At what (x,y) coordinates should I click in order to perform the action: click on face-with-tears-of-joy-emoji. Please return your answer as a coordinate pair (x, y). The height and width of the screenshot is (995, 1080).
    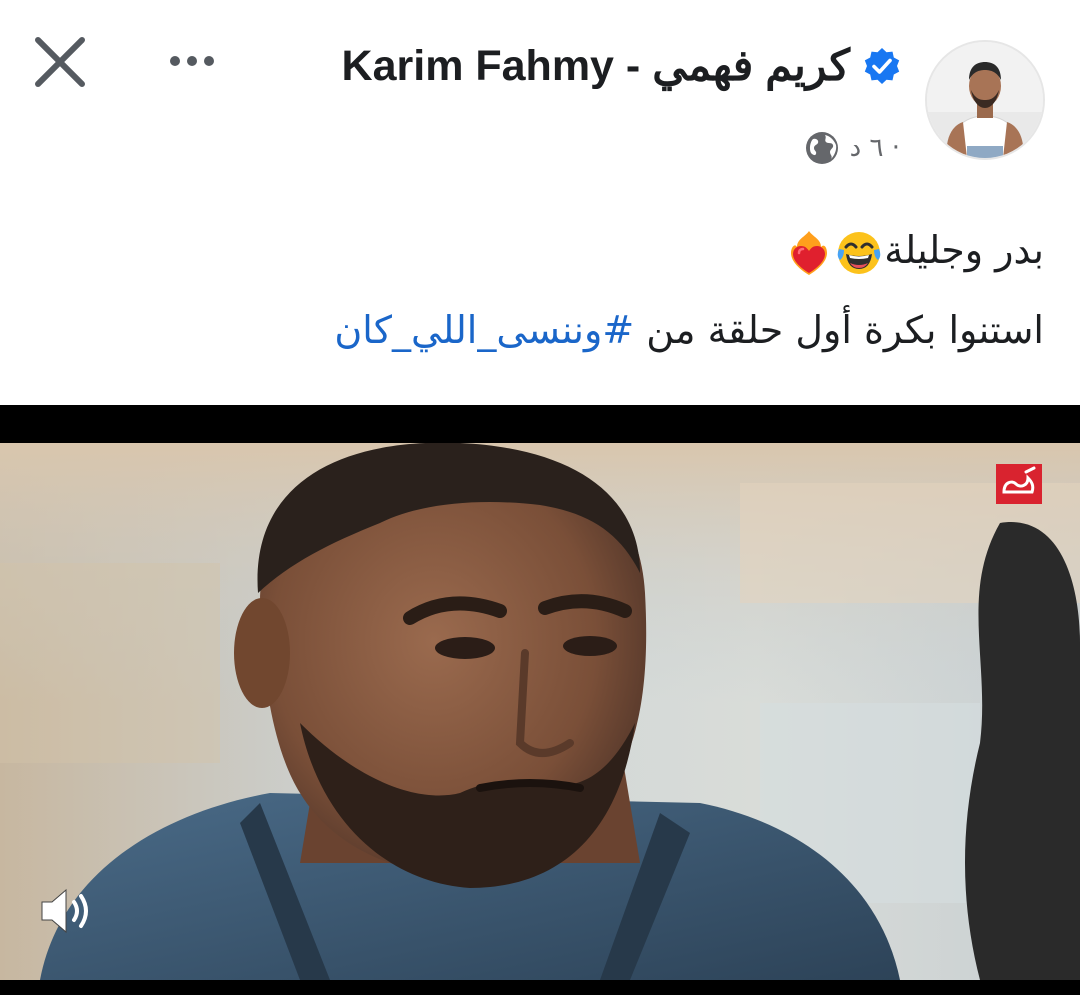
    Looking at the image, I should click on (859, 252).